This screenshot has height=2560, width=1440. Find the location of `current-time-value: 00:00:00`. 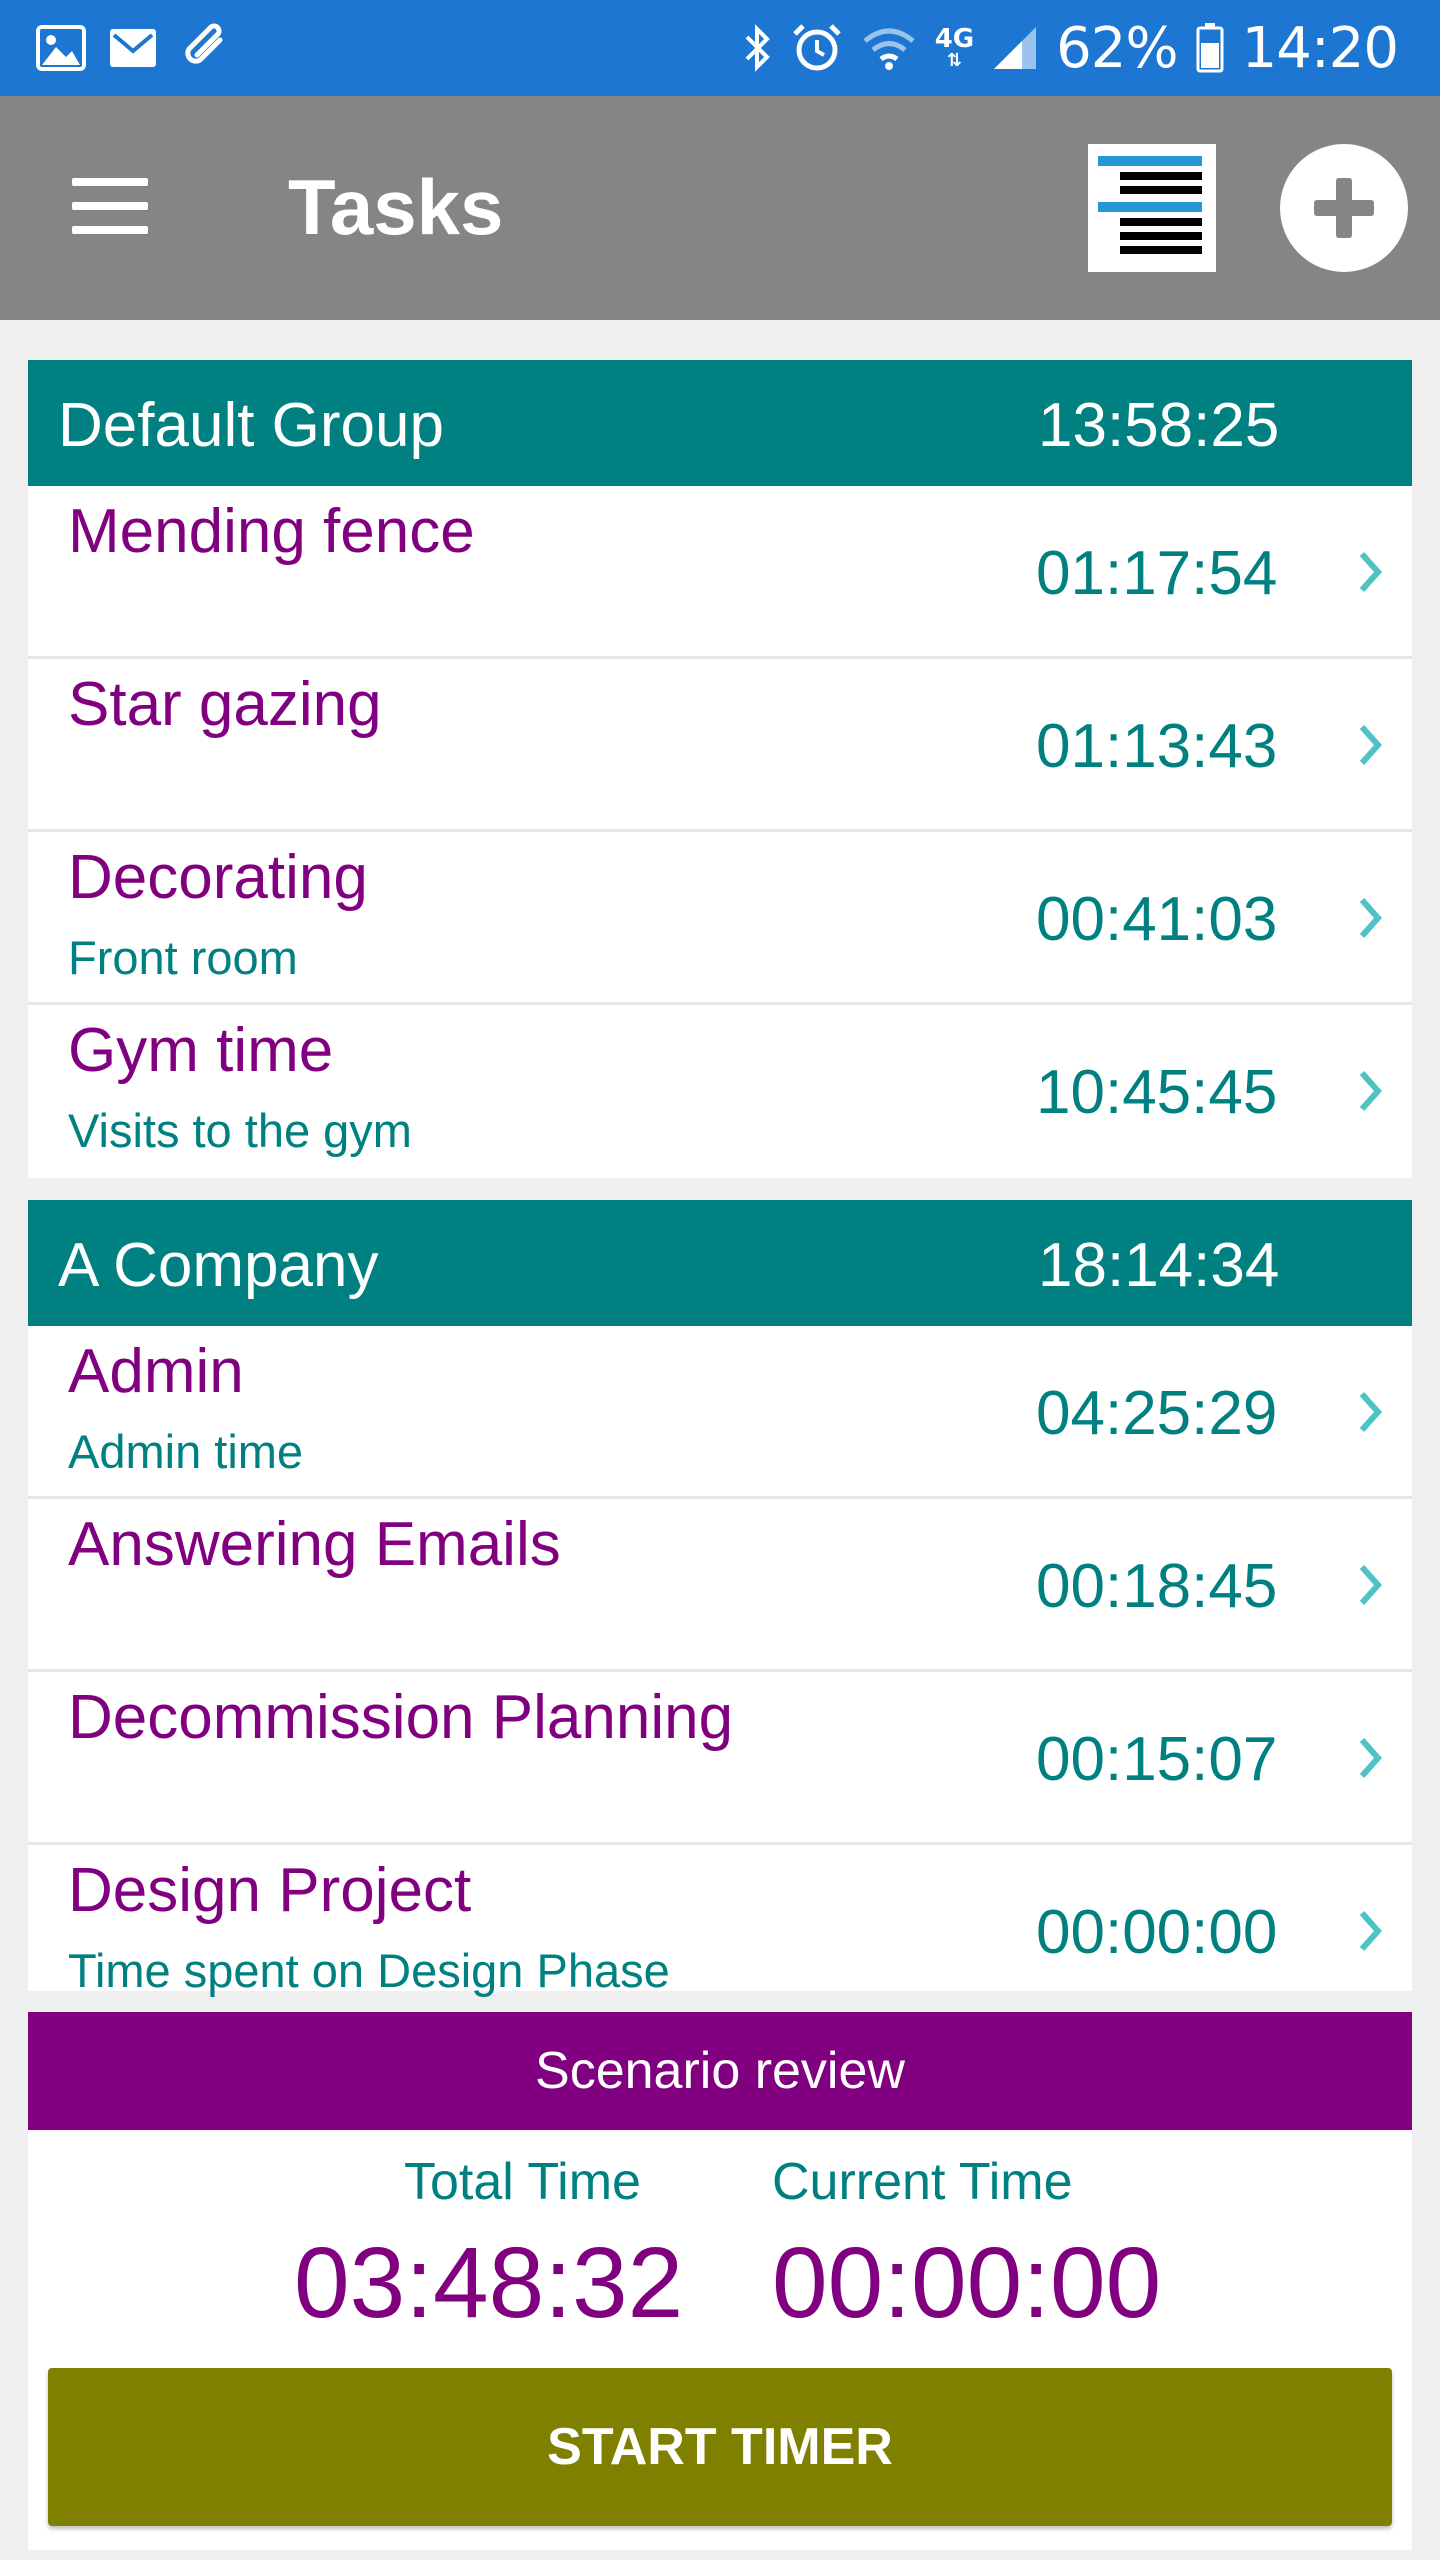

current-time-value: 00:00:00 is located at coordinates (967, 2283).